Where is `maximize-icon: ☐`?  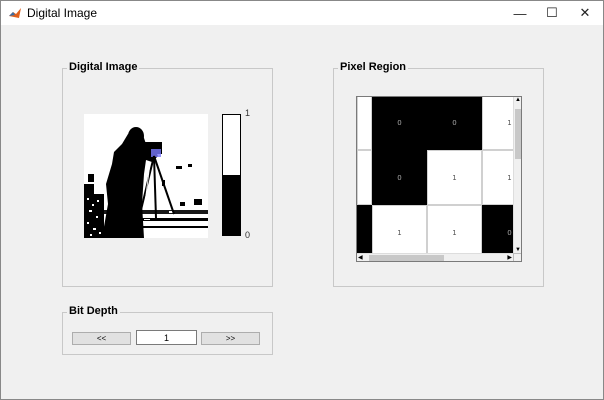 maximize-icon: ☐ is located at coordinates (552, 12).